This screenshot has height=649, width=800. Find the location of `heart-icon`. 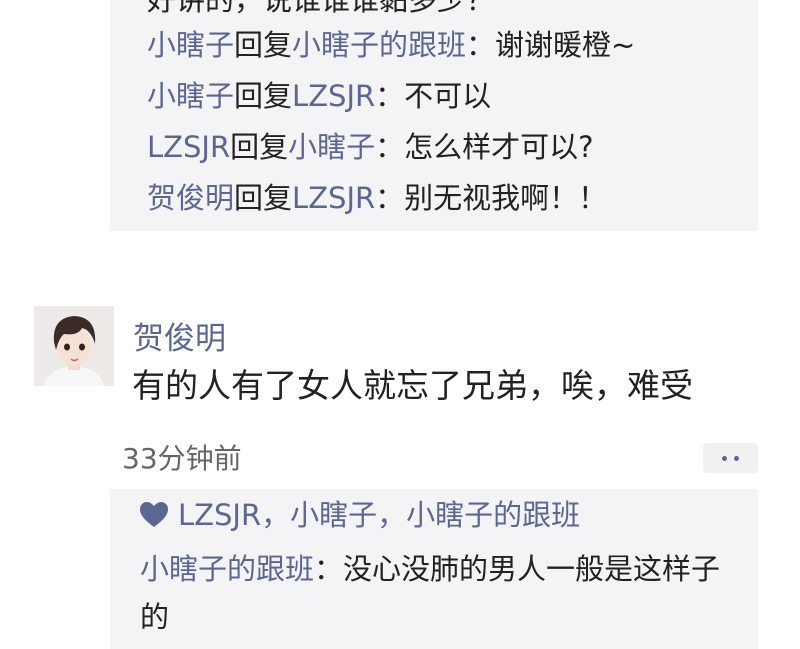

heart-icon is located at coordinates (154, 514).